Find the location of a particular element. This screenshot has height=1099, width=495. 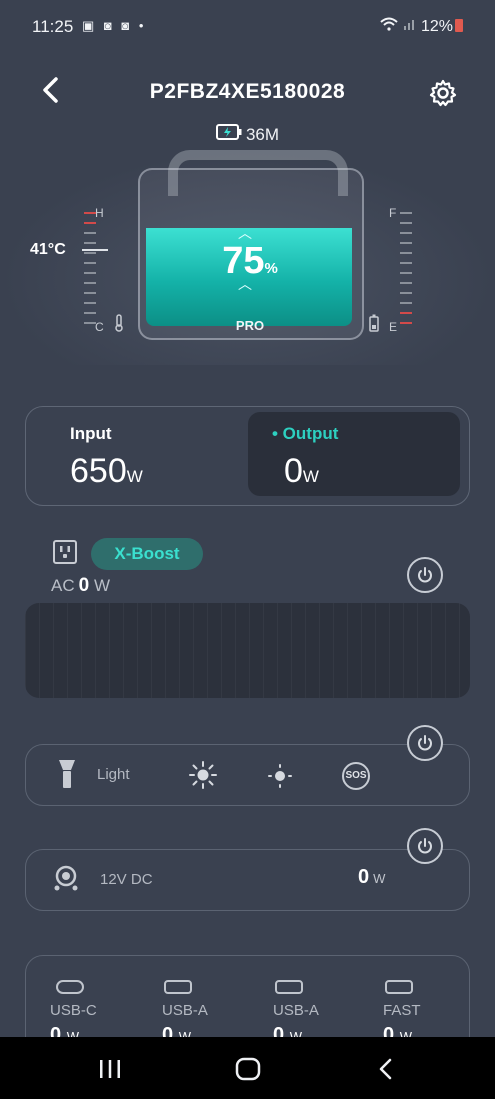

settings-button is located at coordinates (443, 93).